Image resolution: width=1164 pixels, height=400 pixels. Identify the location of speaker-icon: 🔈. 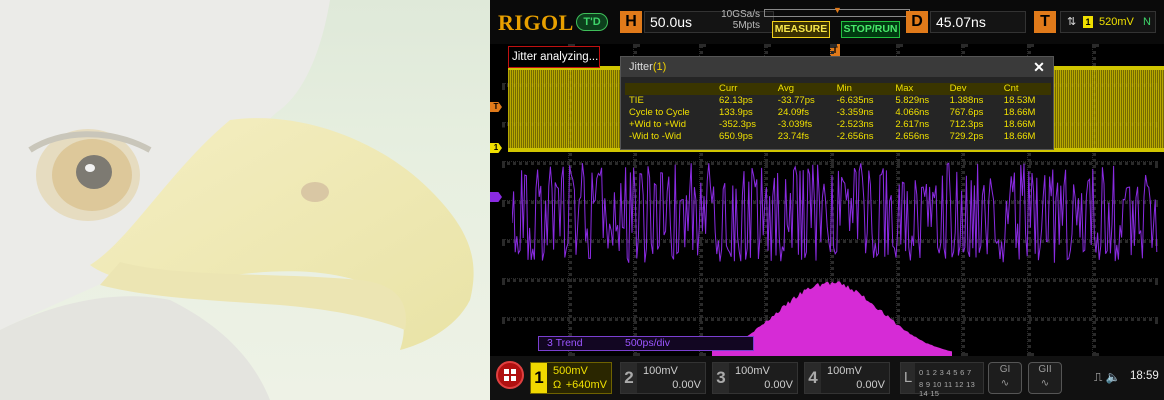
(1113, 377).